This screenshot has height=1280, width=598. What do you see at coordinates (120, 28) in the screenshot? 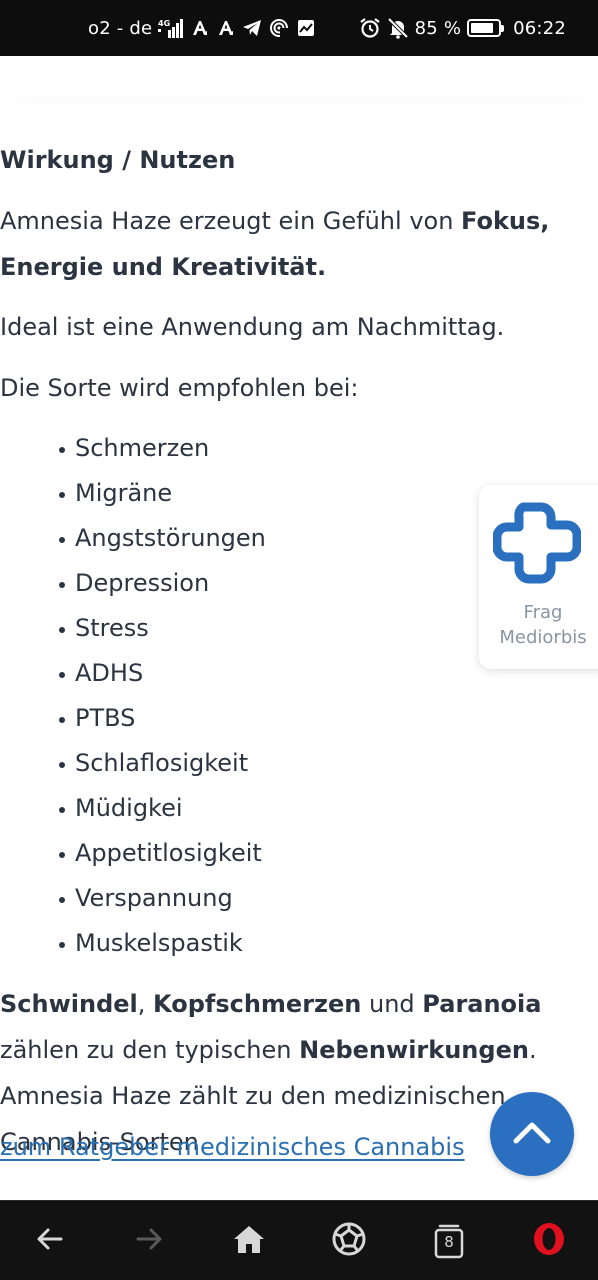
I see `carrier-label: o2 - de` at bounding box center [120, 28].